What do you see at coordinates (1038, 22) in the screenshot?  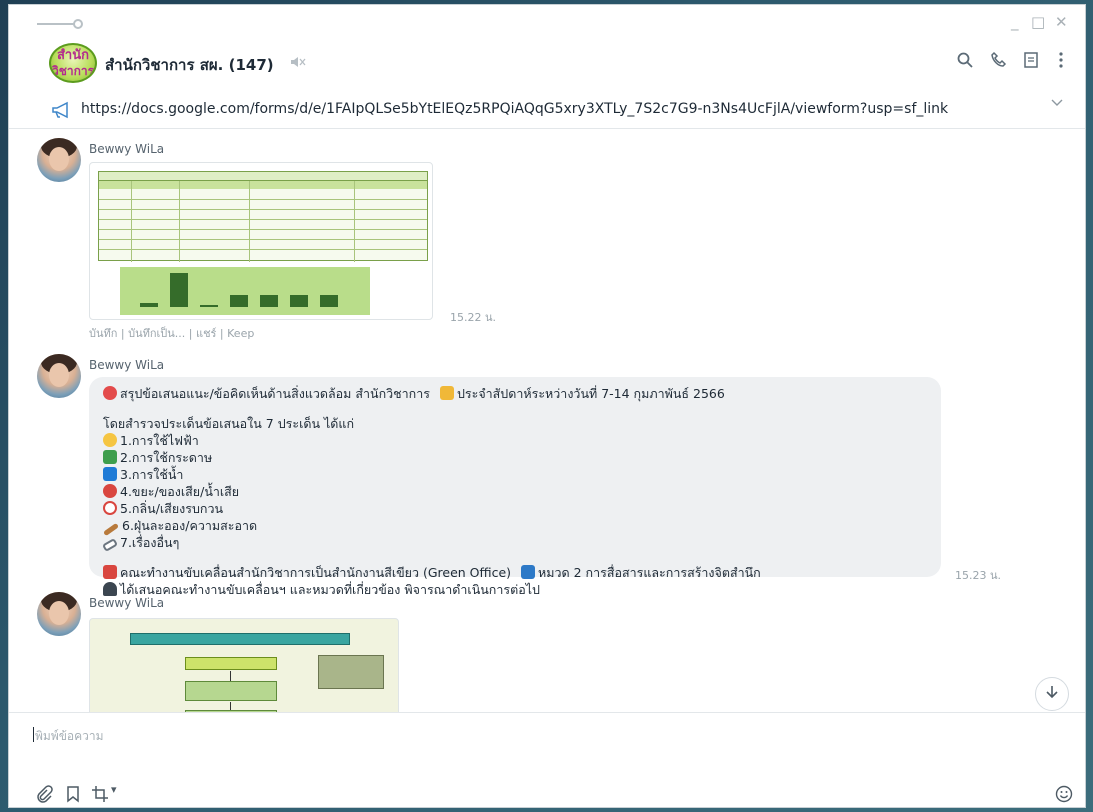 I see `maximize-button: □` at bounding box center [1038, 22].